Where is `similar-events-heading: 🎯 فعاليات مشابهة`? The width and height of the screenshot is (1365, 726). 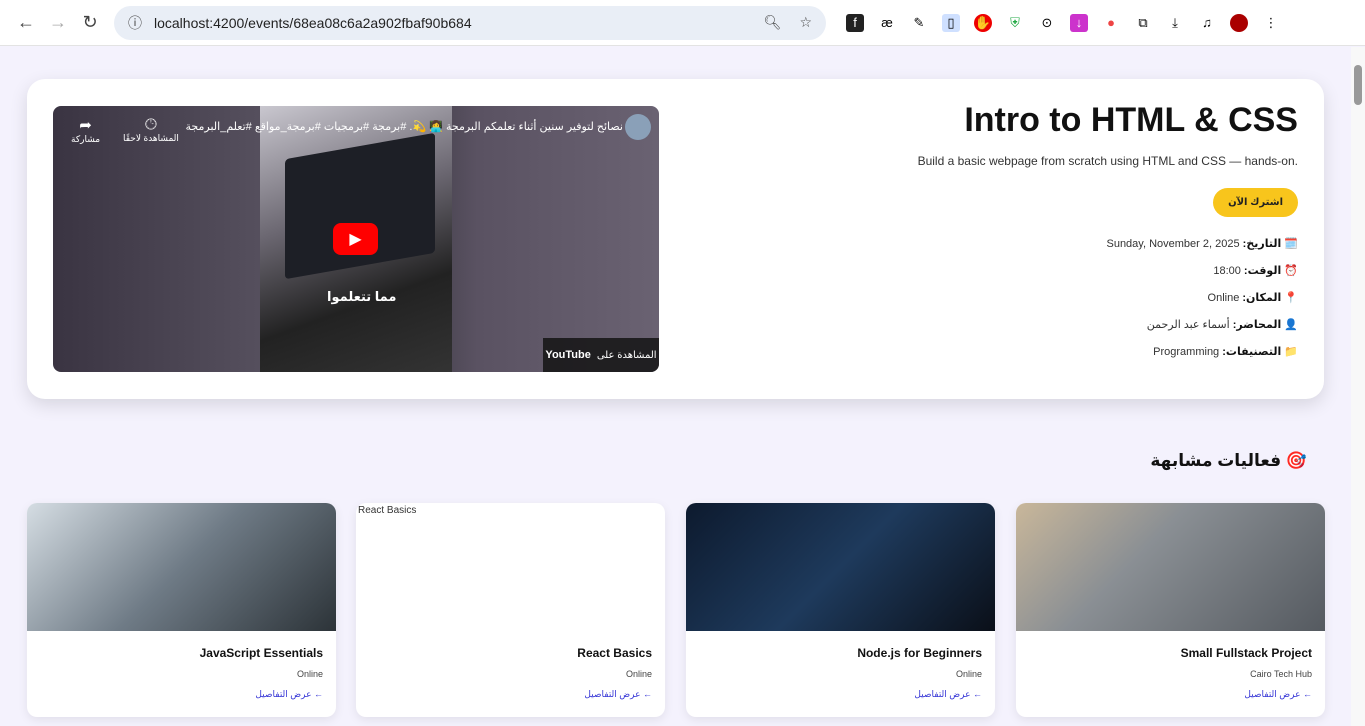
similar-events-heading: 🎯 فعاليات مشابهة is located at coordinates (1228, 460).